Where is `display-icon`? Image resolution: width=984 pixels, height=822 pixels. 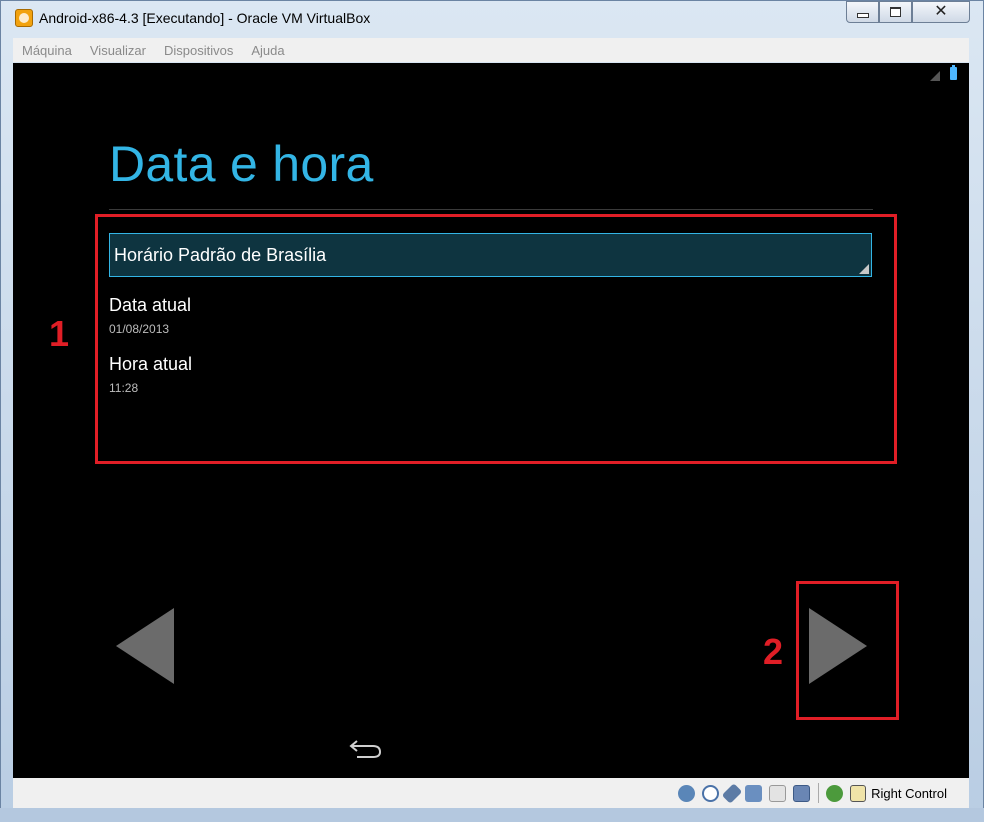 display-icon is located at coordinates (802, 793).